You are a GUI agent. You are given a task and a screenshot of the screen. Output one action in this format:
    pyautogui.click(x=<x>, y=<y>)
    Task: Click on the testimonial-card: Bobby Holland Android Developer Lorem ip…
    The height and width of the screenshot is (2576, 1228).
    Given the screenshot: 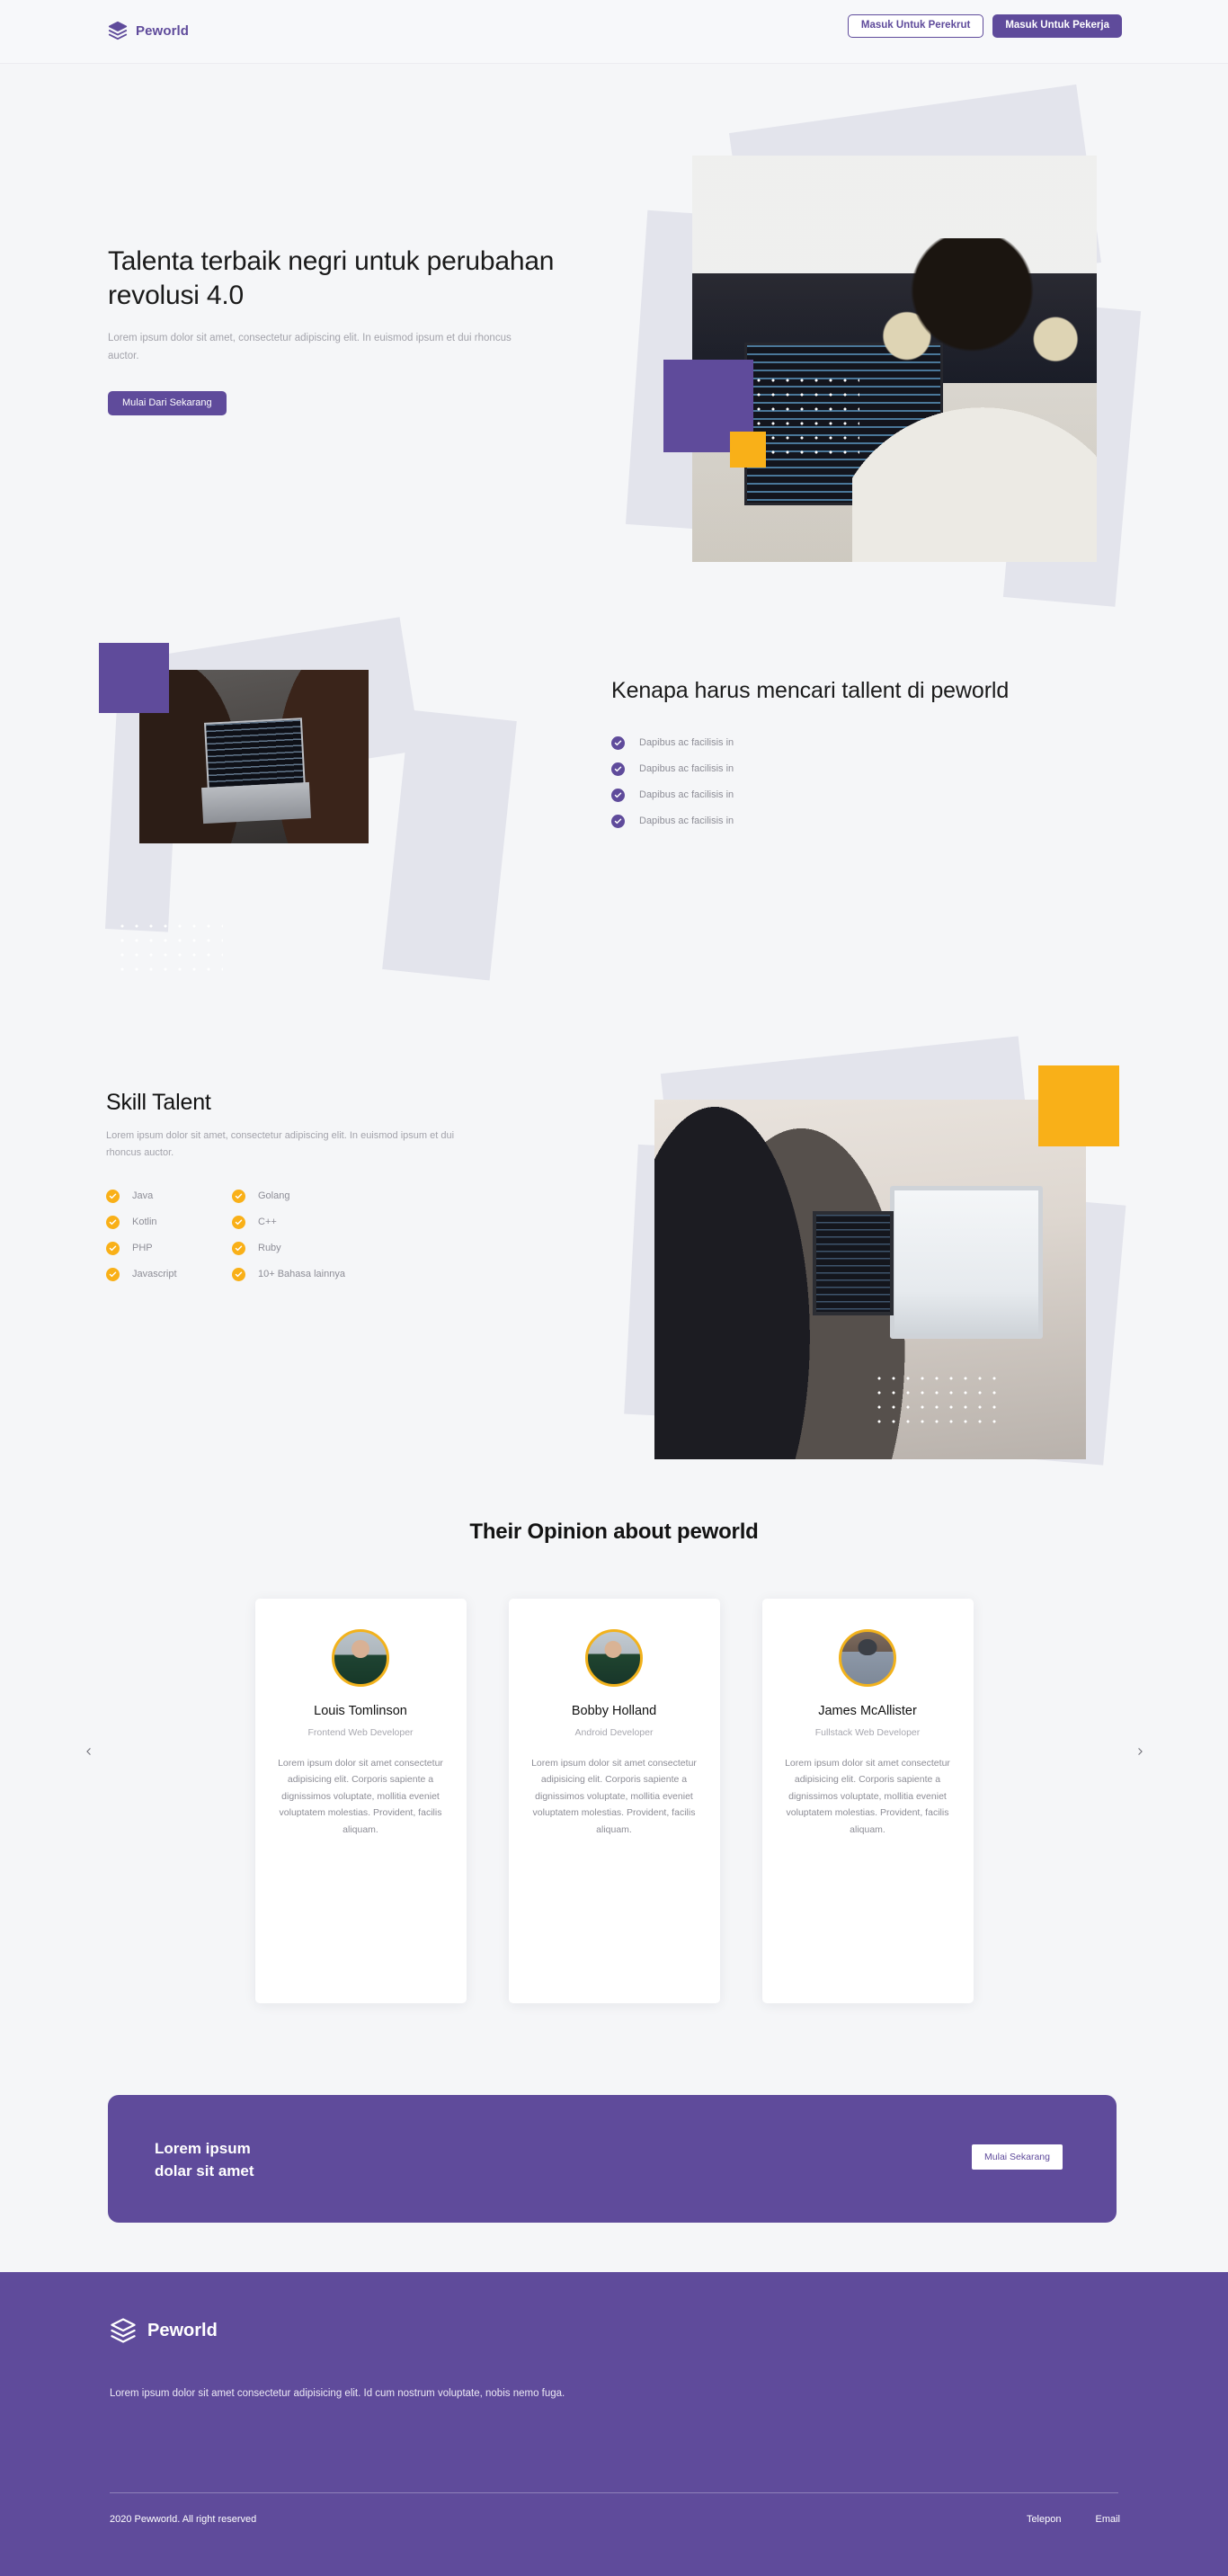 What is the action you would take?
    pyautogui.click(x=614, y=1801)
    